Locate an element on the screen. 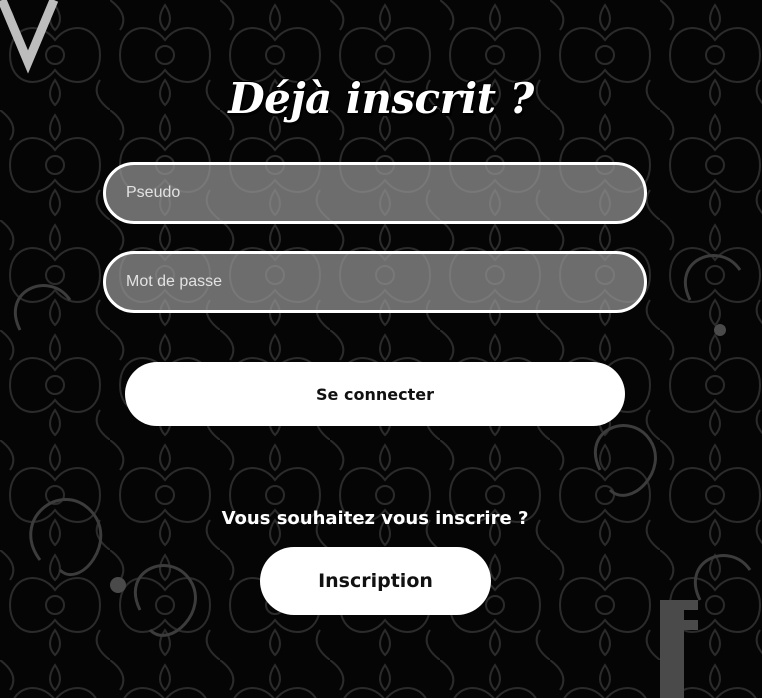 The height and width of the screenshot is (698, 762). password-input is located at coordinates (375, 282).